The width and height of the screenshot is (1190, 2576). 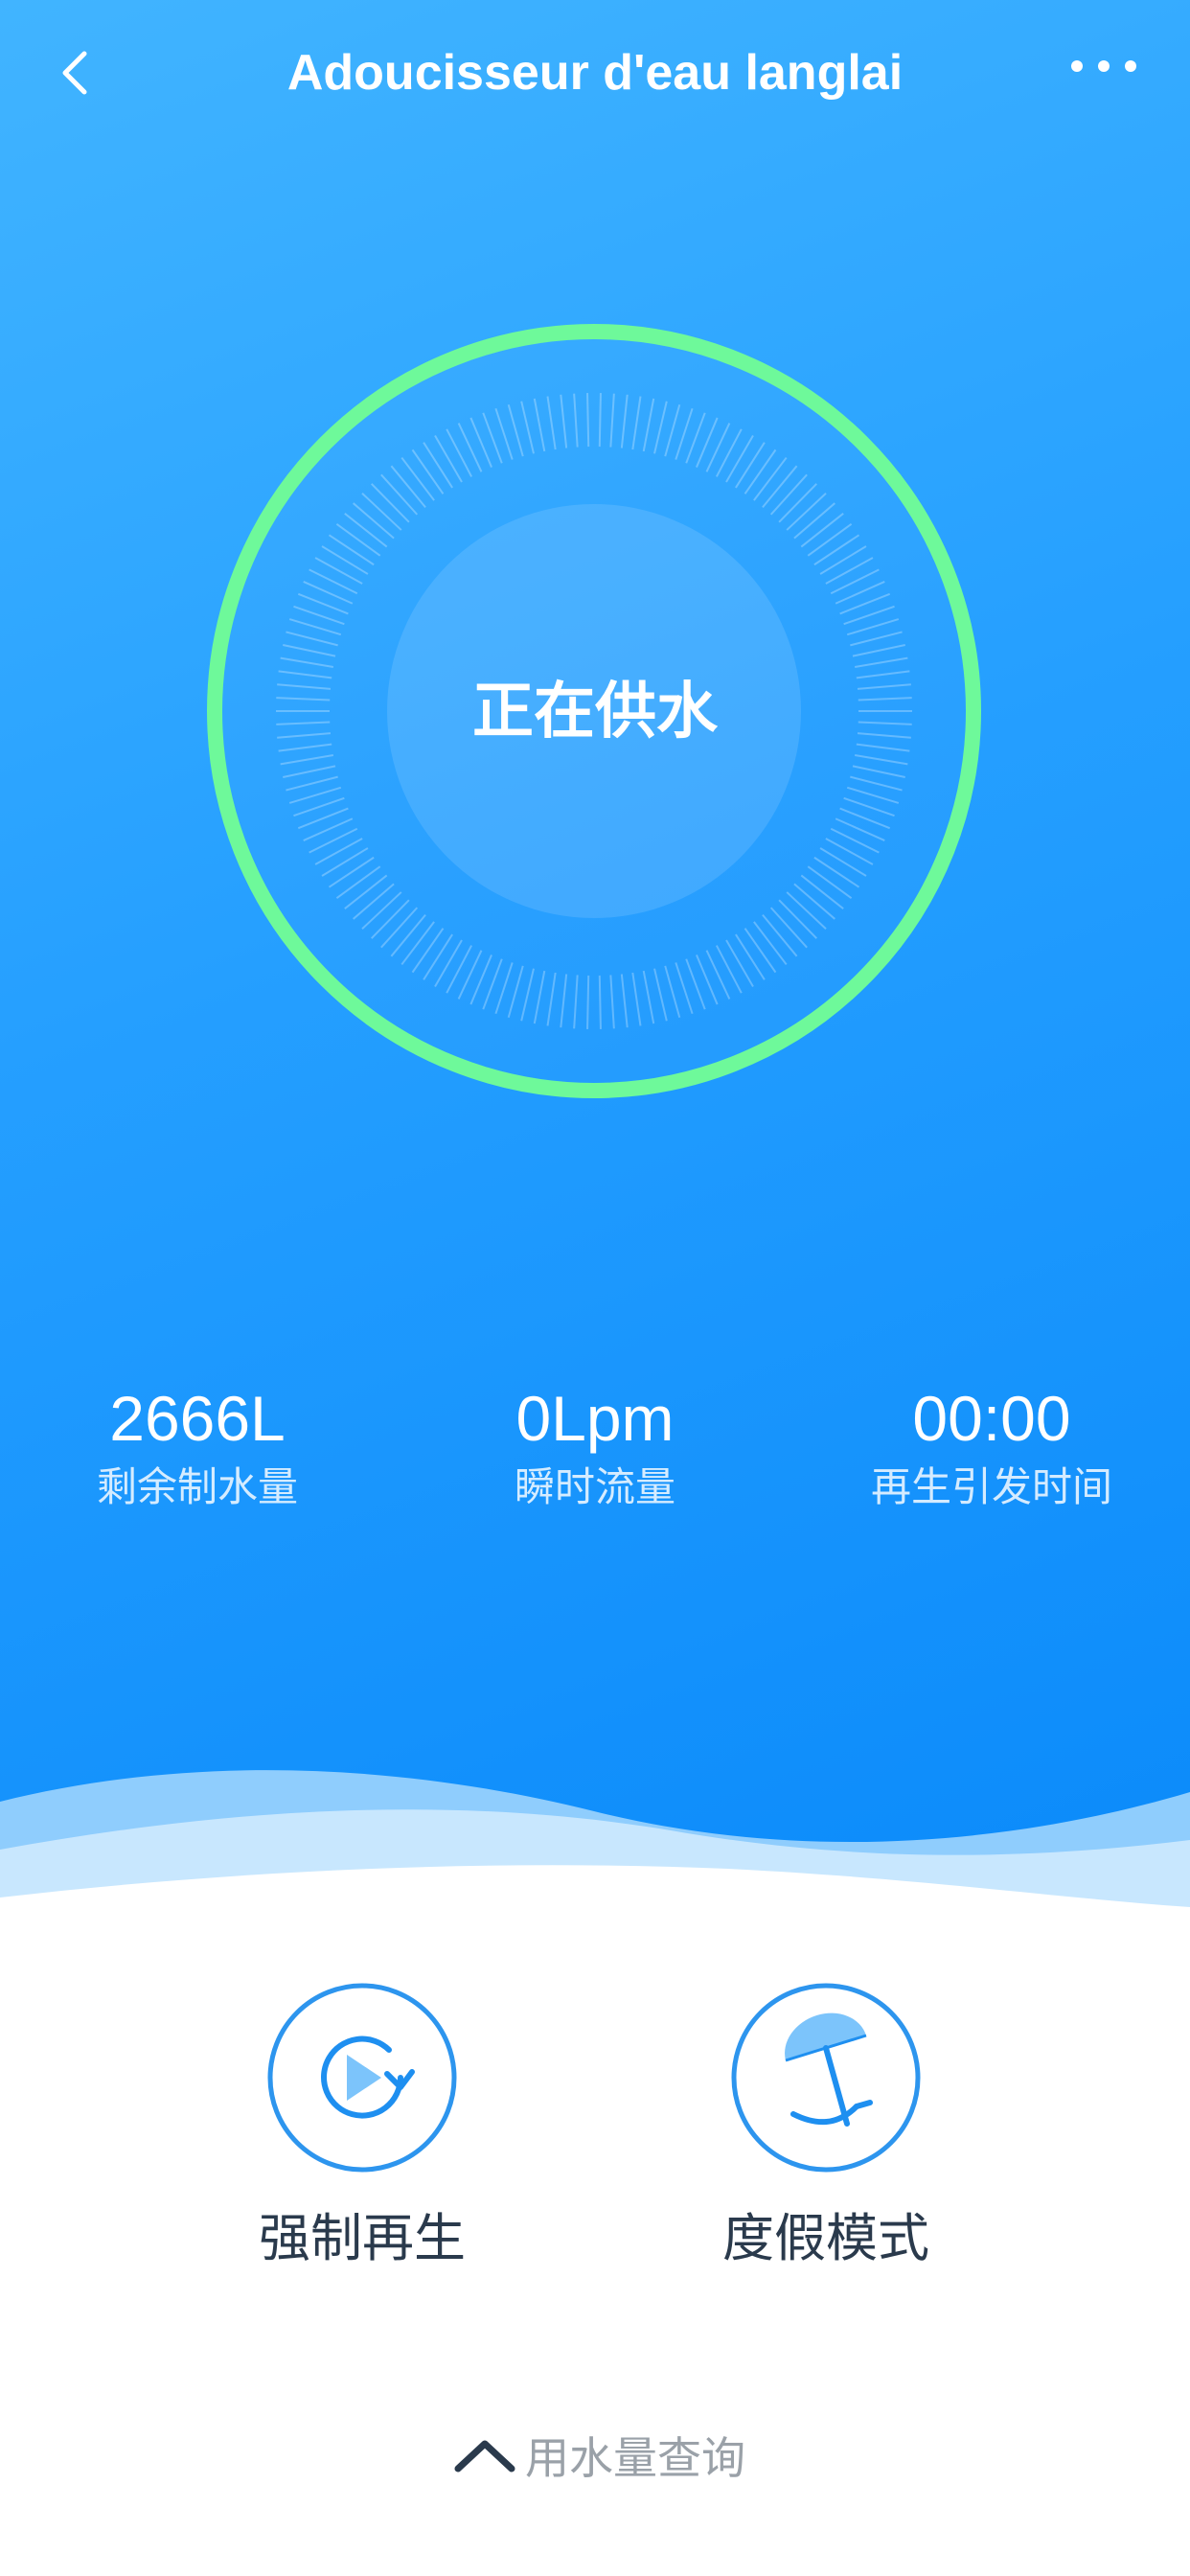 What do you see at coordinates (484, 2456) in the screenshot?
I see `chevron-up-icon` at bounding box center [484, 2456].